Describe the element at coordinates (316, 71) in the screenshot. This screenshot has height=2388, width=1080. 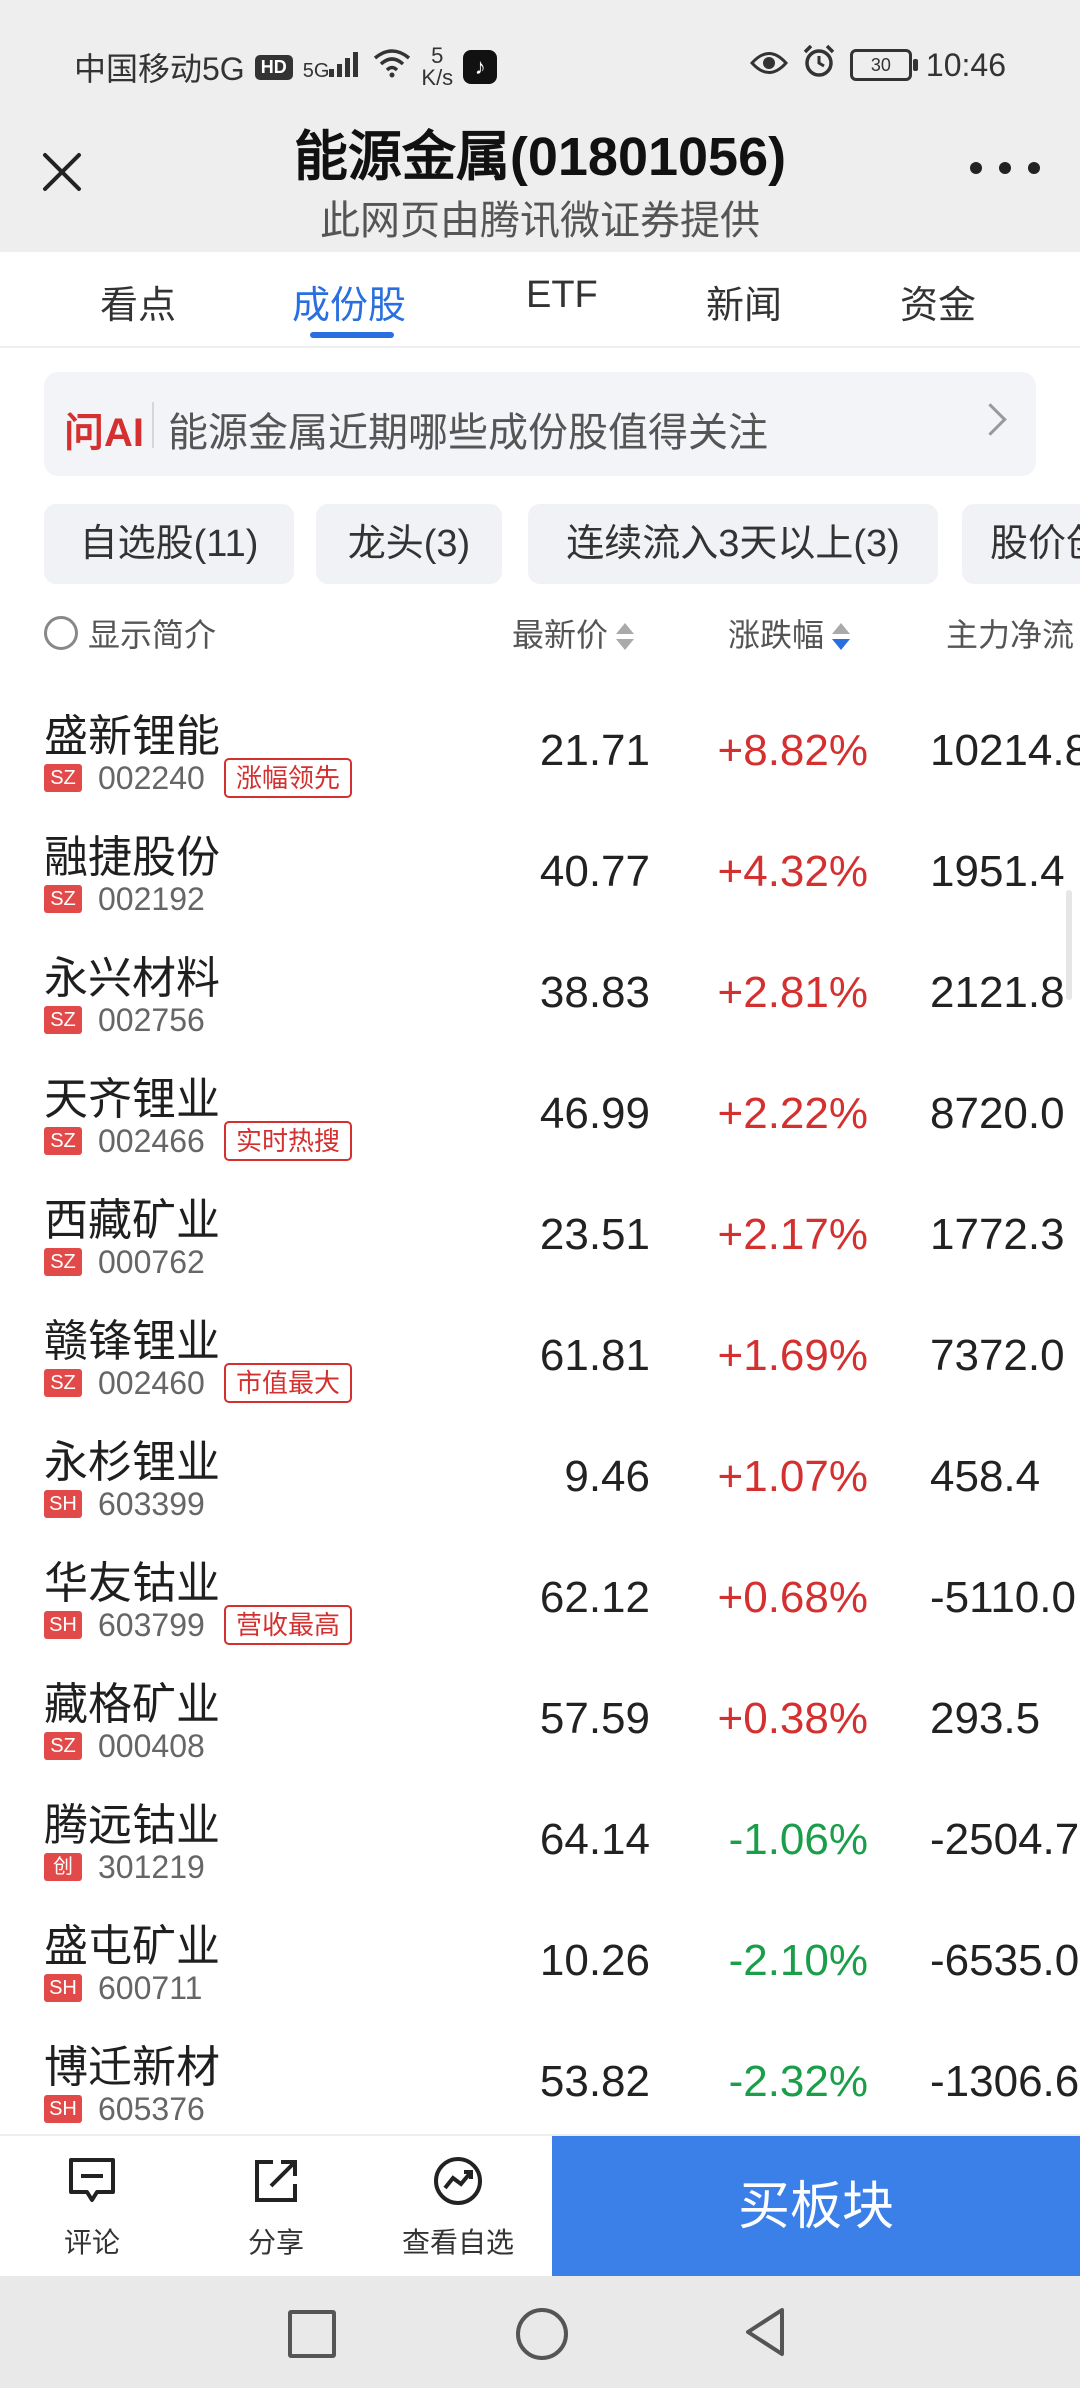
I see `signal-label: 5G` at that location.